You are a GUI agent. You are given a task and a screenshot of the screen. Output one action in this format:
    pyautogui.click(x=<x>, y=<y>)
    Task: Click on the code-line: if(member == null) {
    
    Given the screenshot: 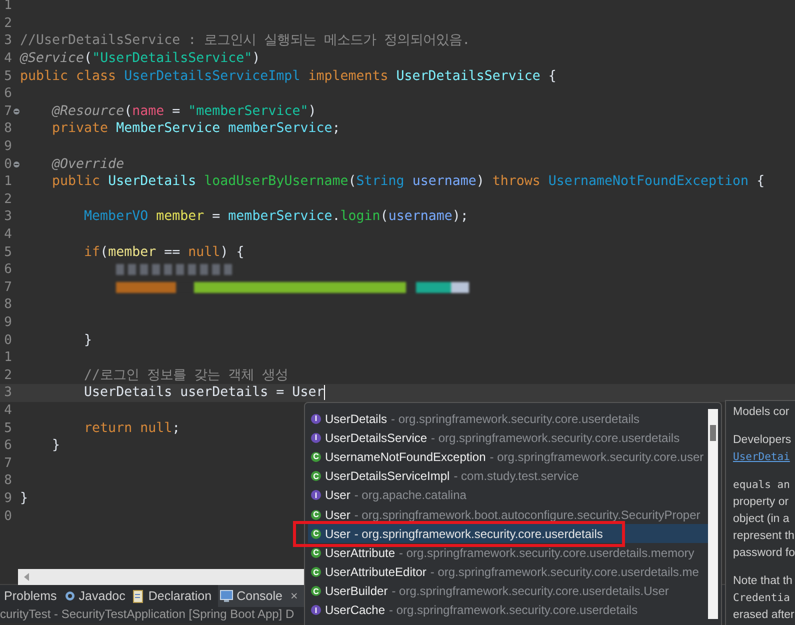 What is the action you would take?
    pyautogui.click(x=163, y=252)
    